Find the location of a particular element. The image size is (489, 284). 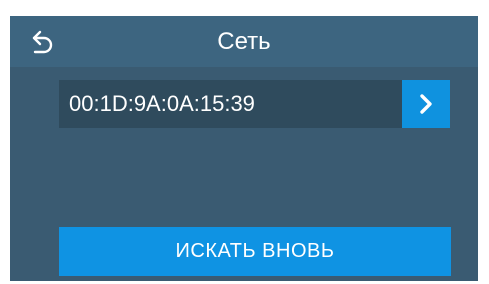

device-mac-address: 00:1D:9A:0A:15:39 is located at coordinates (162, 103).